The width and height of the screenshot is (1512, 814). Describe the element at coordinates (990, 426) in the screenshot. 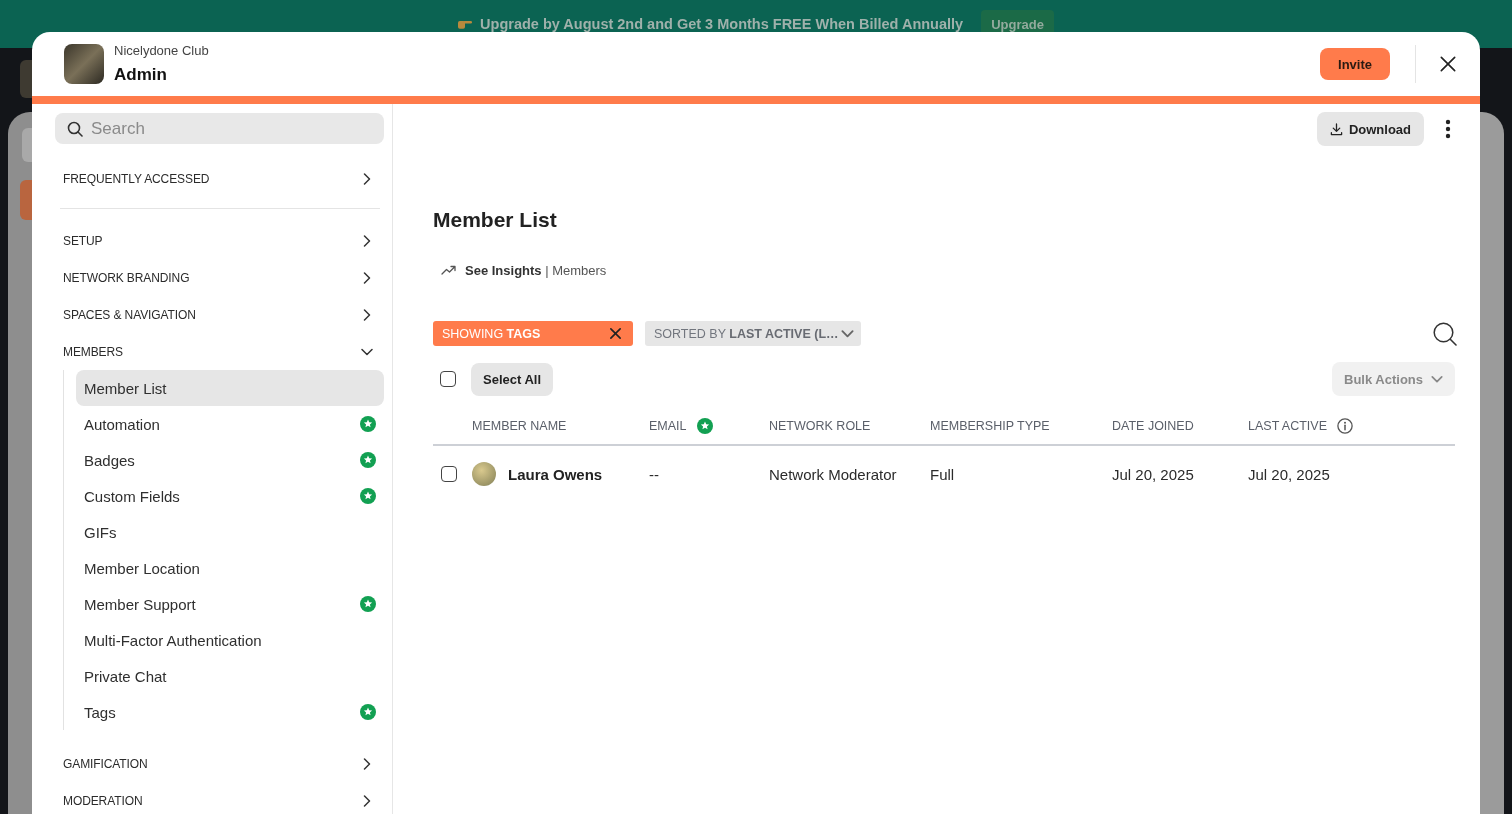

I see `column-header: MEMBERSHIP TYPE` at that location.